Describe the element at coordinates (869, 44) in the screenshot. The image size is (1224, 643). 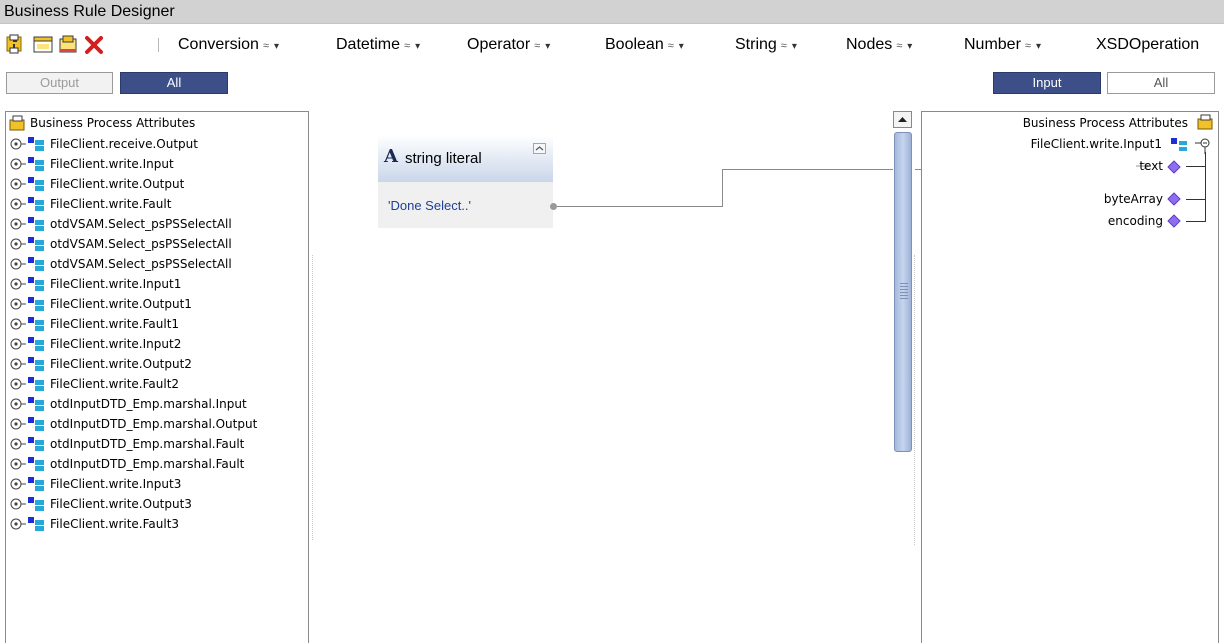
I see `menu-label: Nodes` at that location.